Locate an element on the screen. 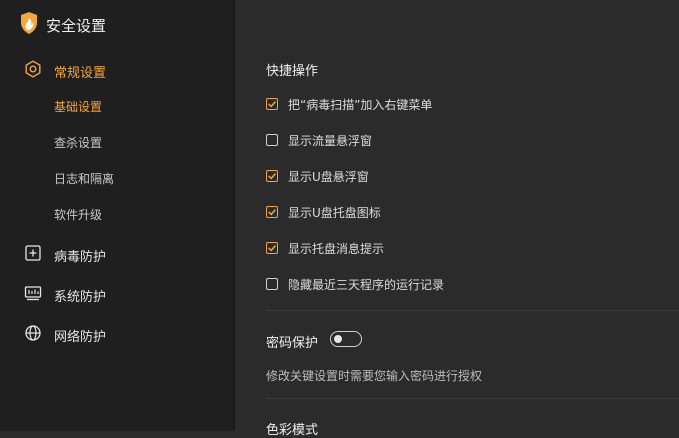  option-label: 显示托盘消息提示 is located at coordinates (336, 248).